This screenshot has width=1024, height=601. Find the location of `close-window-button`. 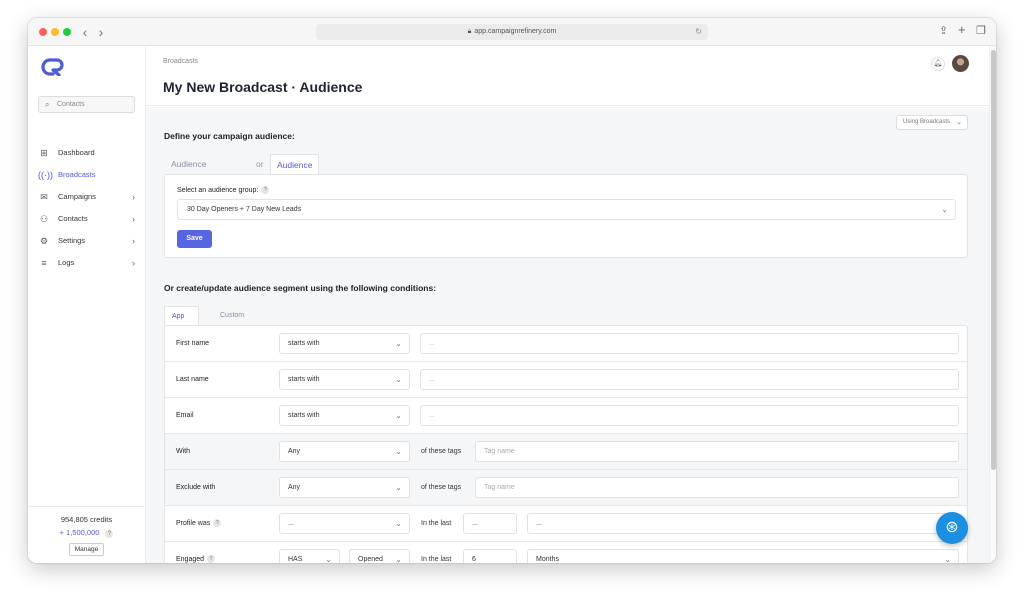

close-window-button is located at coordinates (43, 32).